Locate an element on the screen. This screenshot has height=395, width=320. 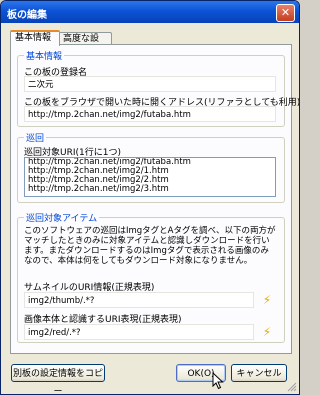
thumbnail-uri-field: img2/thumb/.*? is located at coordinates (139, 300).